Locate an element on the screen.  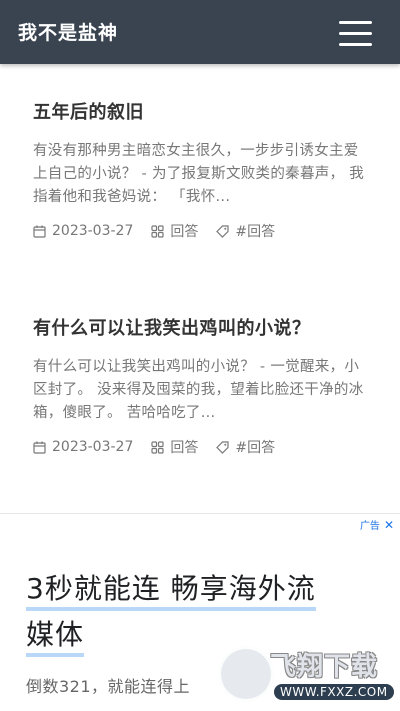
watermark: 飞翔下载 WWW.FXXZ.COM is located at coordinates (306, 674).